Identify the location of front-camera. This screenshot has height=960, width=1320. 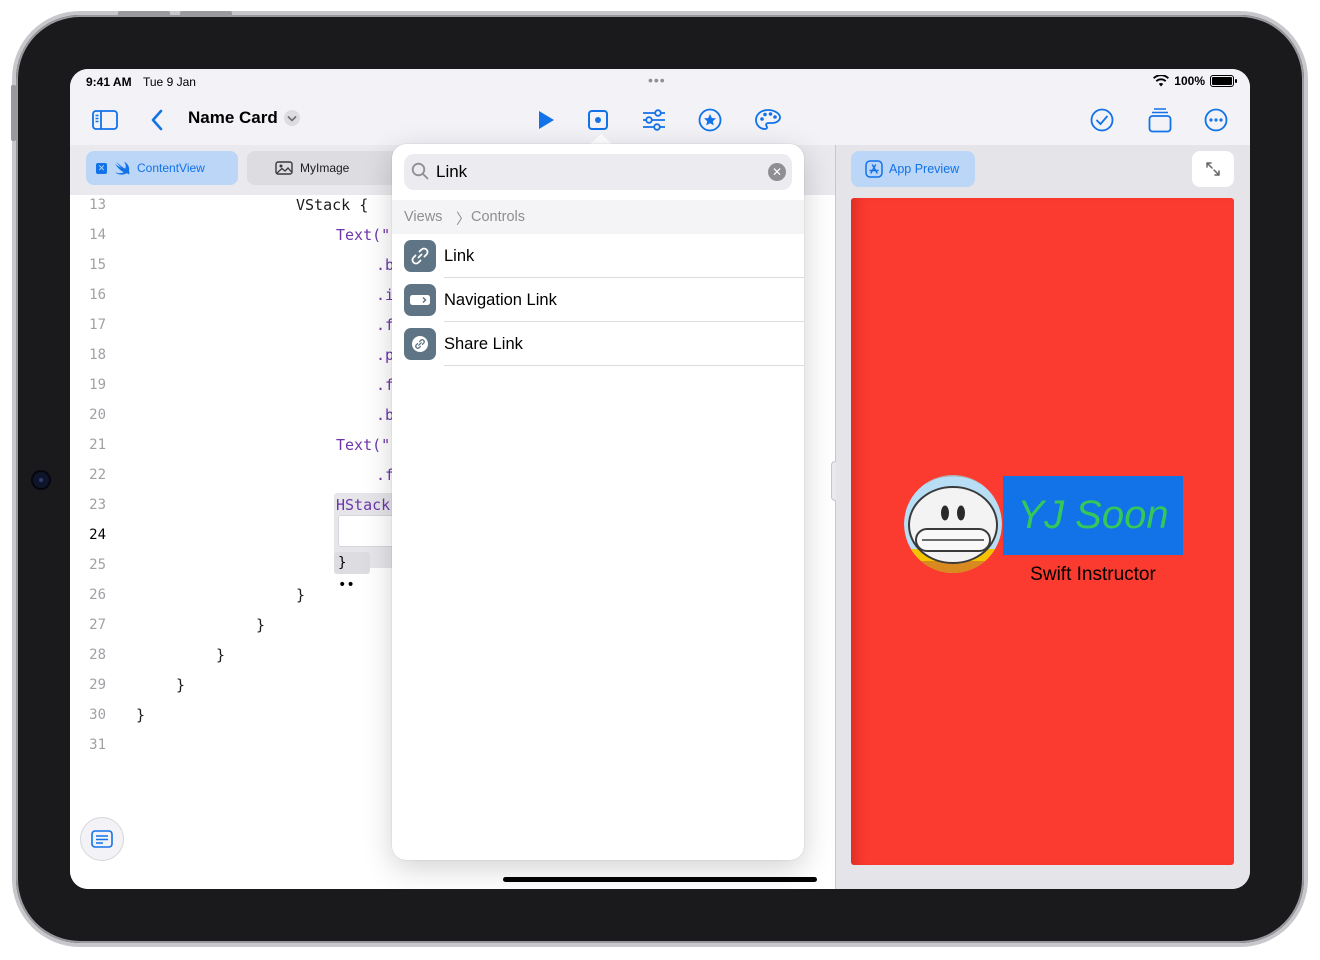
(41, 480).